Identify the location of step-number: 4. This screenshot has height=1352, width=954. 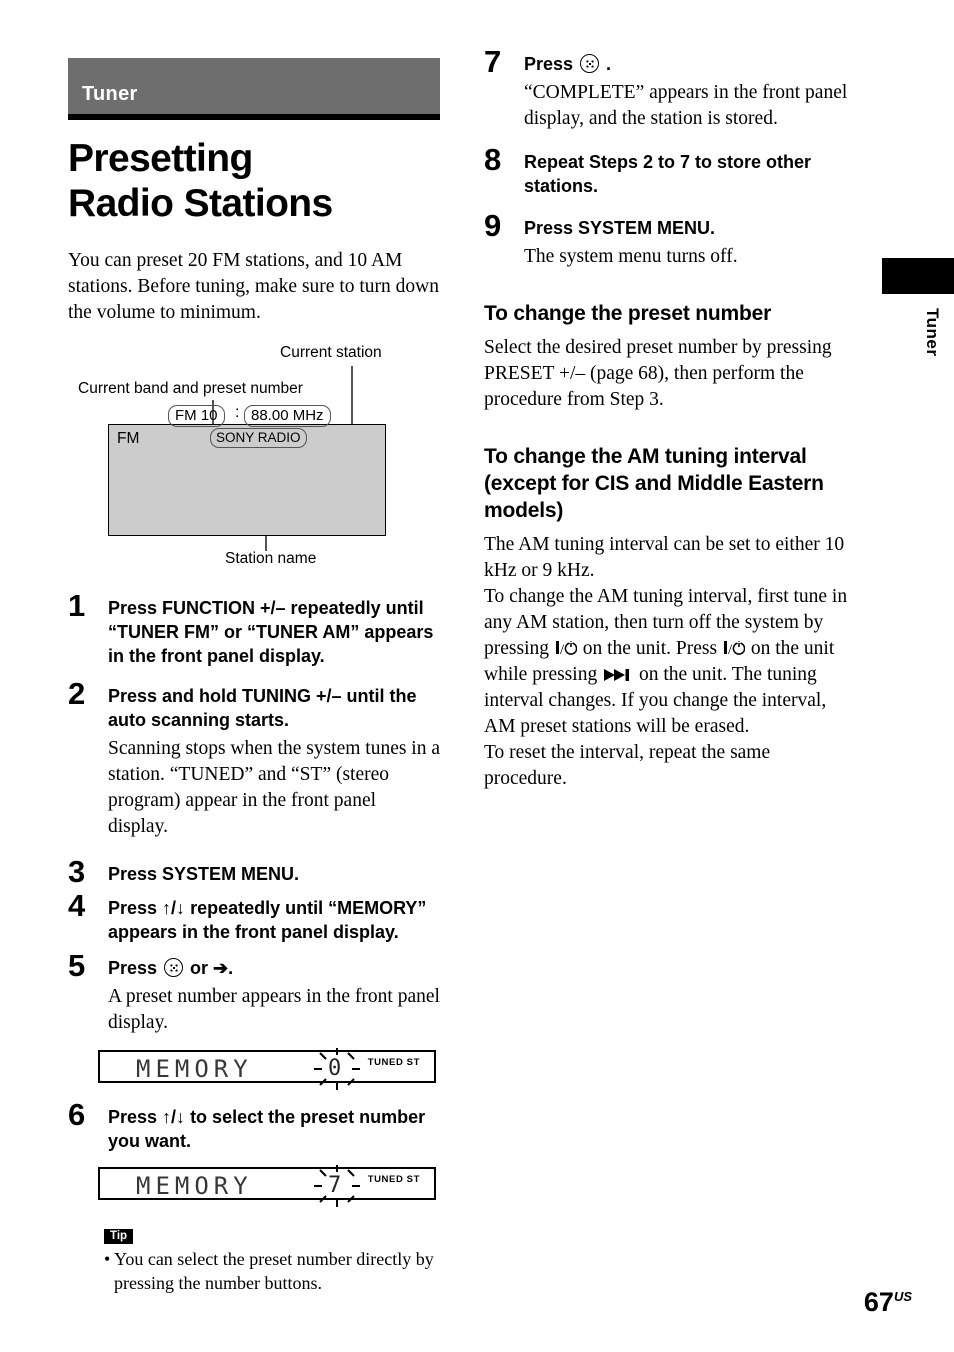
(77, 905).